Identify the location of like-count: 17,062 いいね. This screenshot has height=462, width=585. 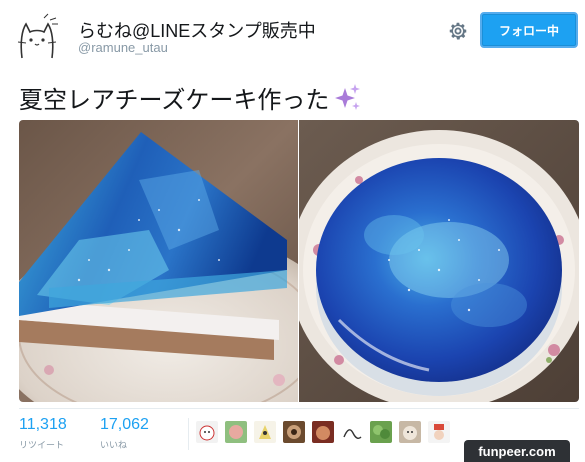
(124, 433).